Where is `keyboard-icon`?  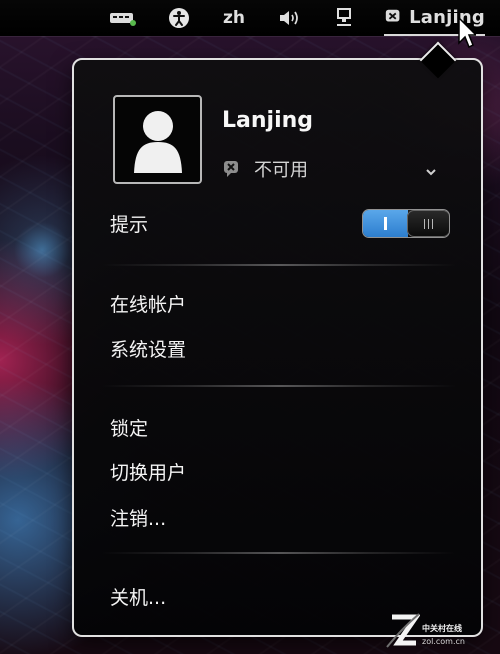
keyboard-icon is located at coordinates (123, 19).